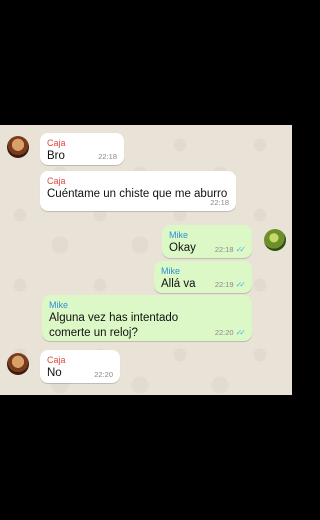  I want to click on message-bubble: Mike Okay 22:18 ✓✓, so click(207, 241).